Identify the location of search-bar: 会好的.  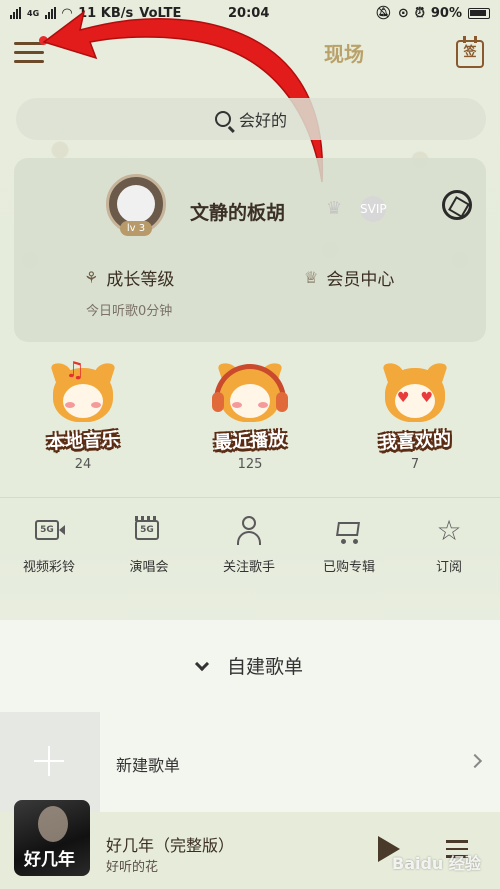
(251, 119).